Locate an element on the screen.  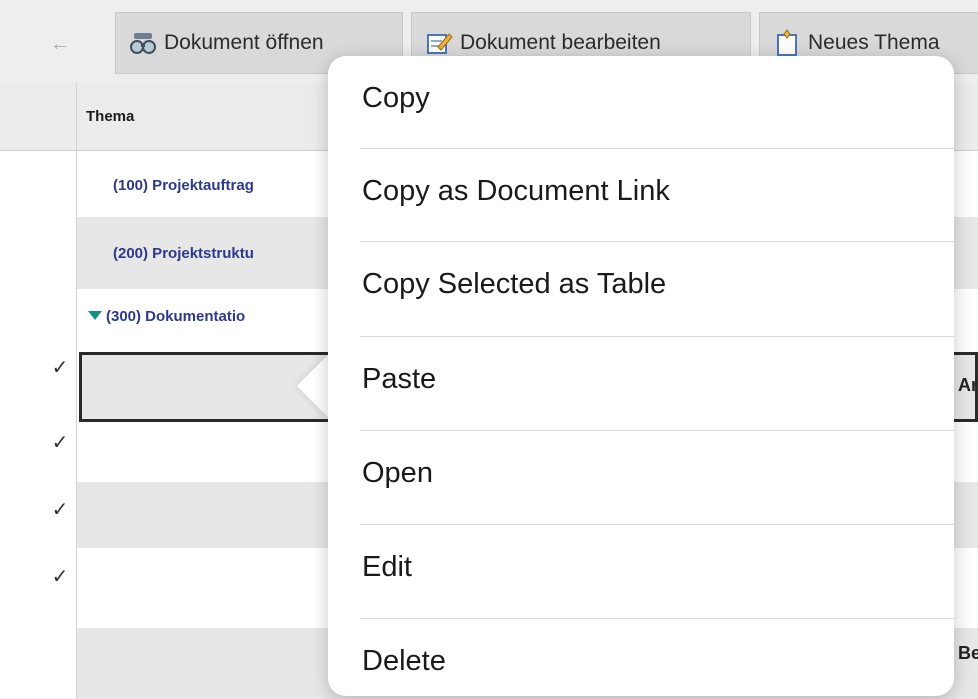
menu-item-label: Paste is located at coordinates (399, 379).